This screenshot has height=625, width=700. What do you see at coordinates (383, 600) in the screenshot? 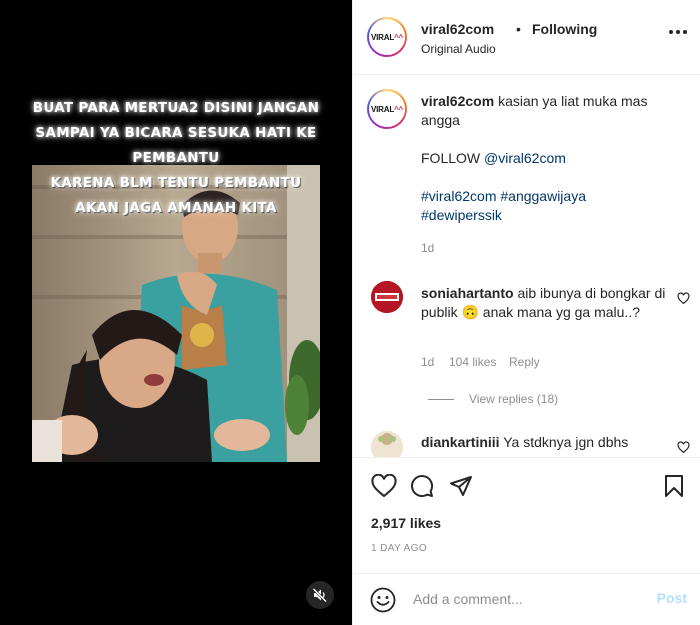
I see `emoji-icon` at bounding box center [383, 600].